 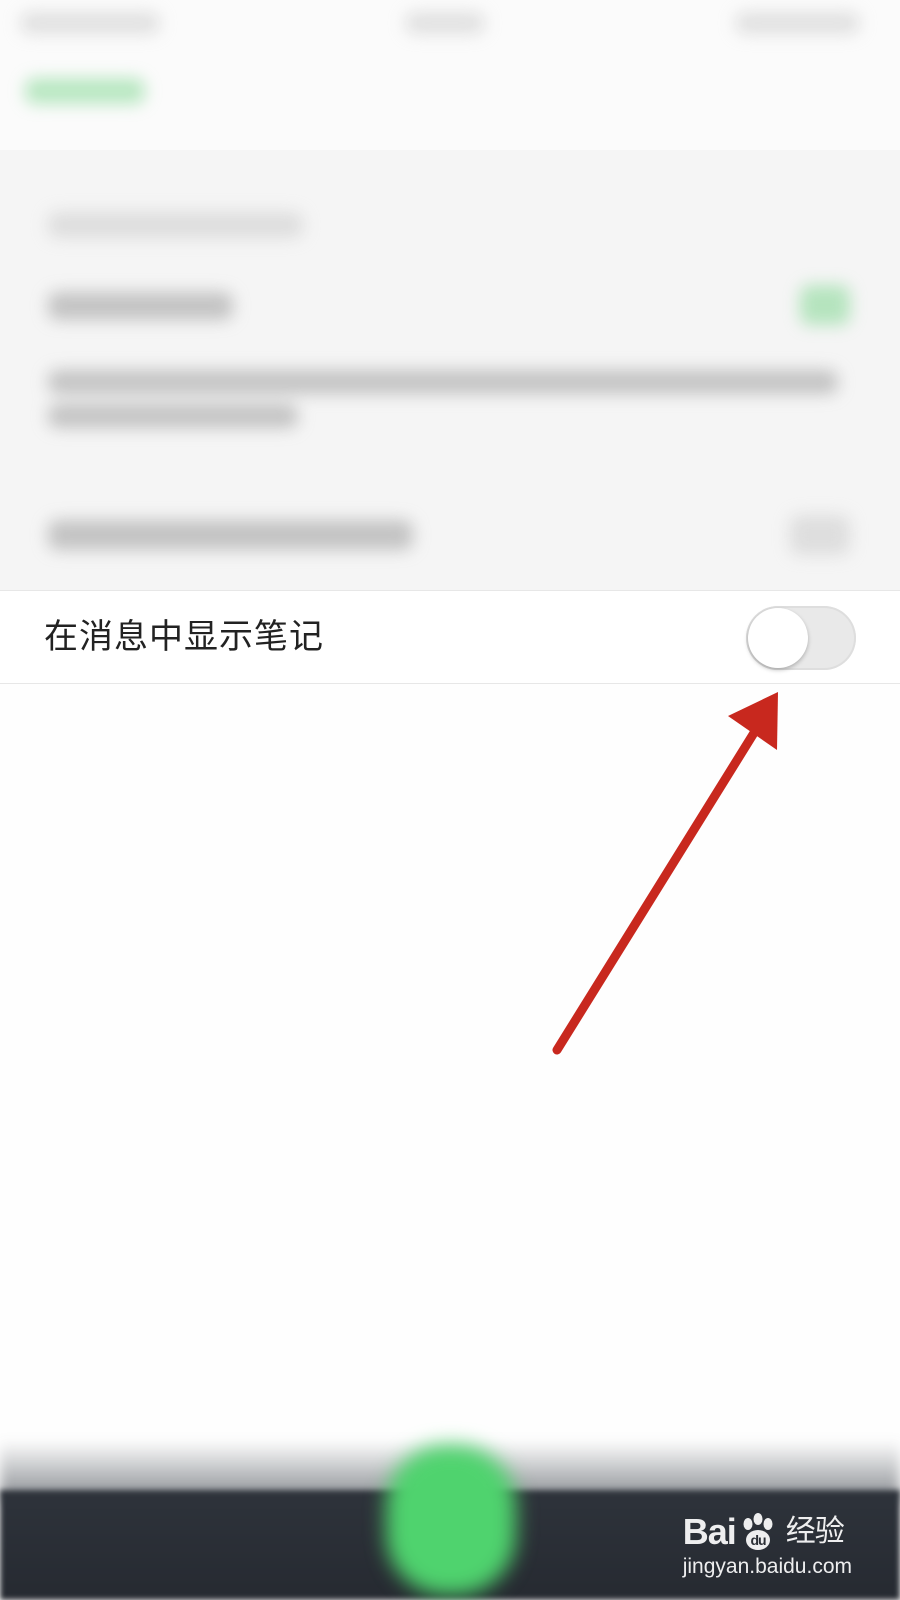 I want to click on paw-icon: du, so click(x=758, y=1531).